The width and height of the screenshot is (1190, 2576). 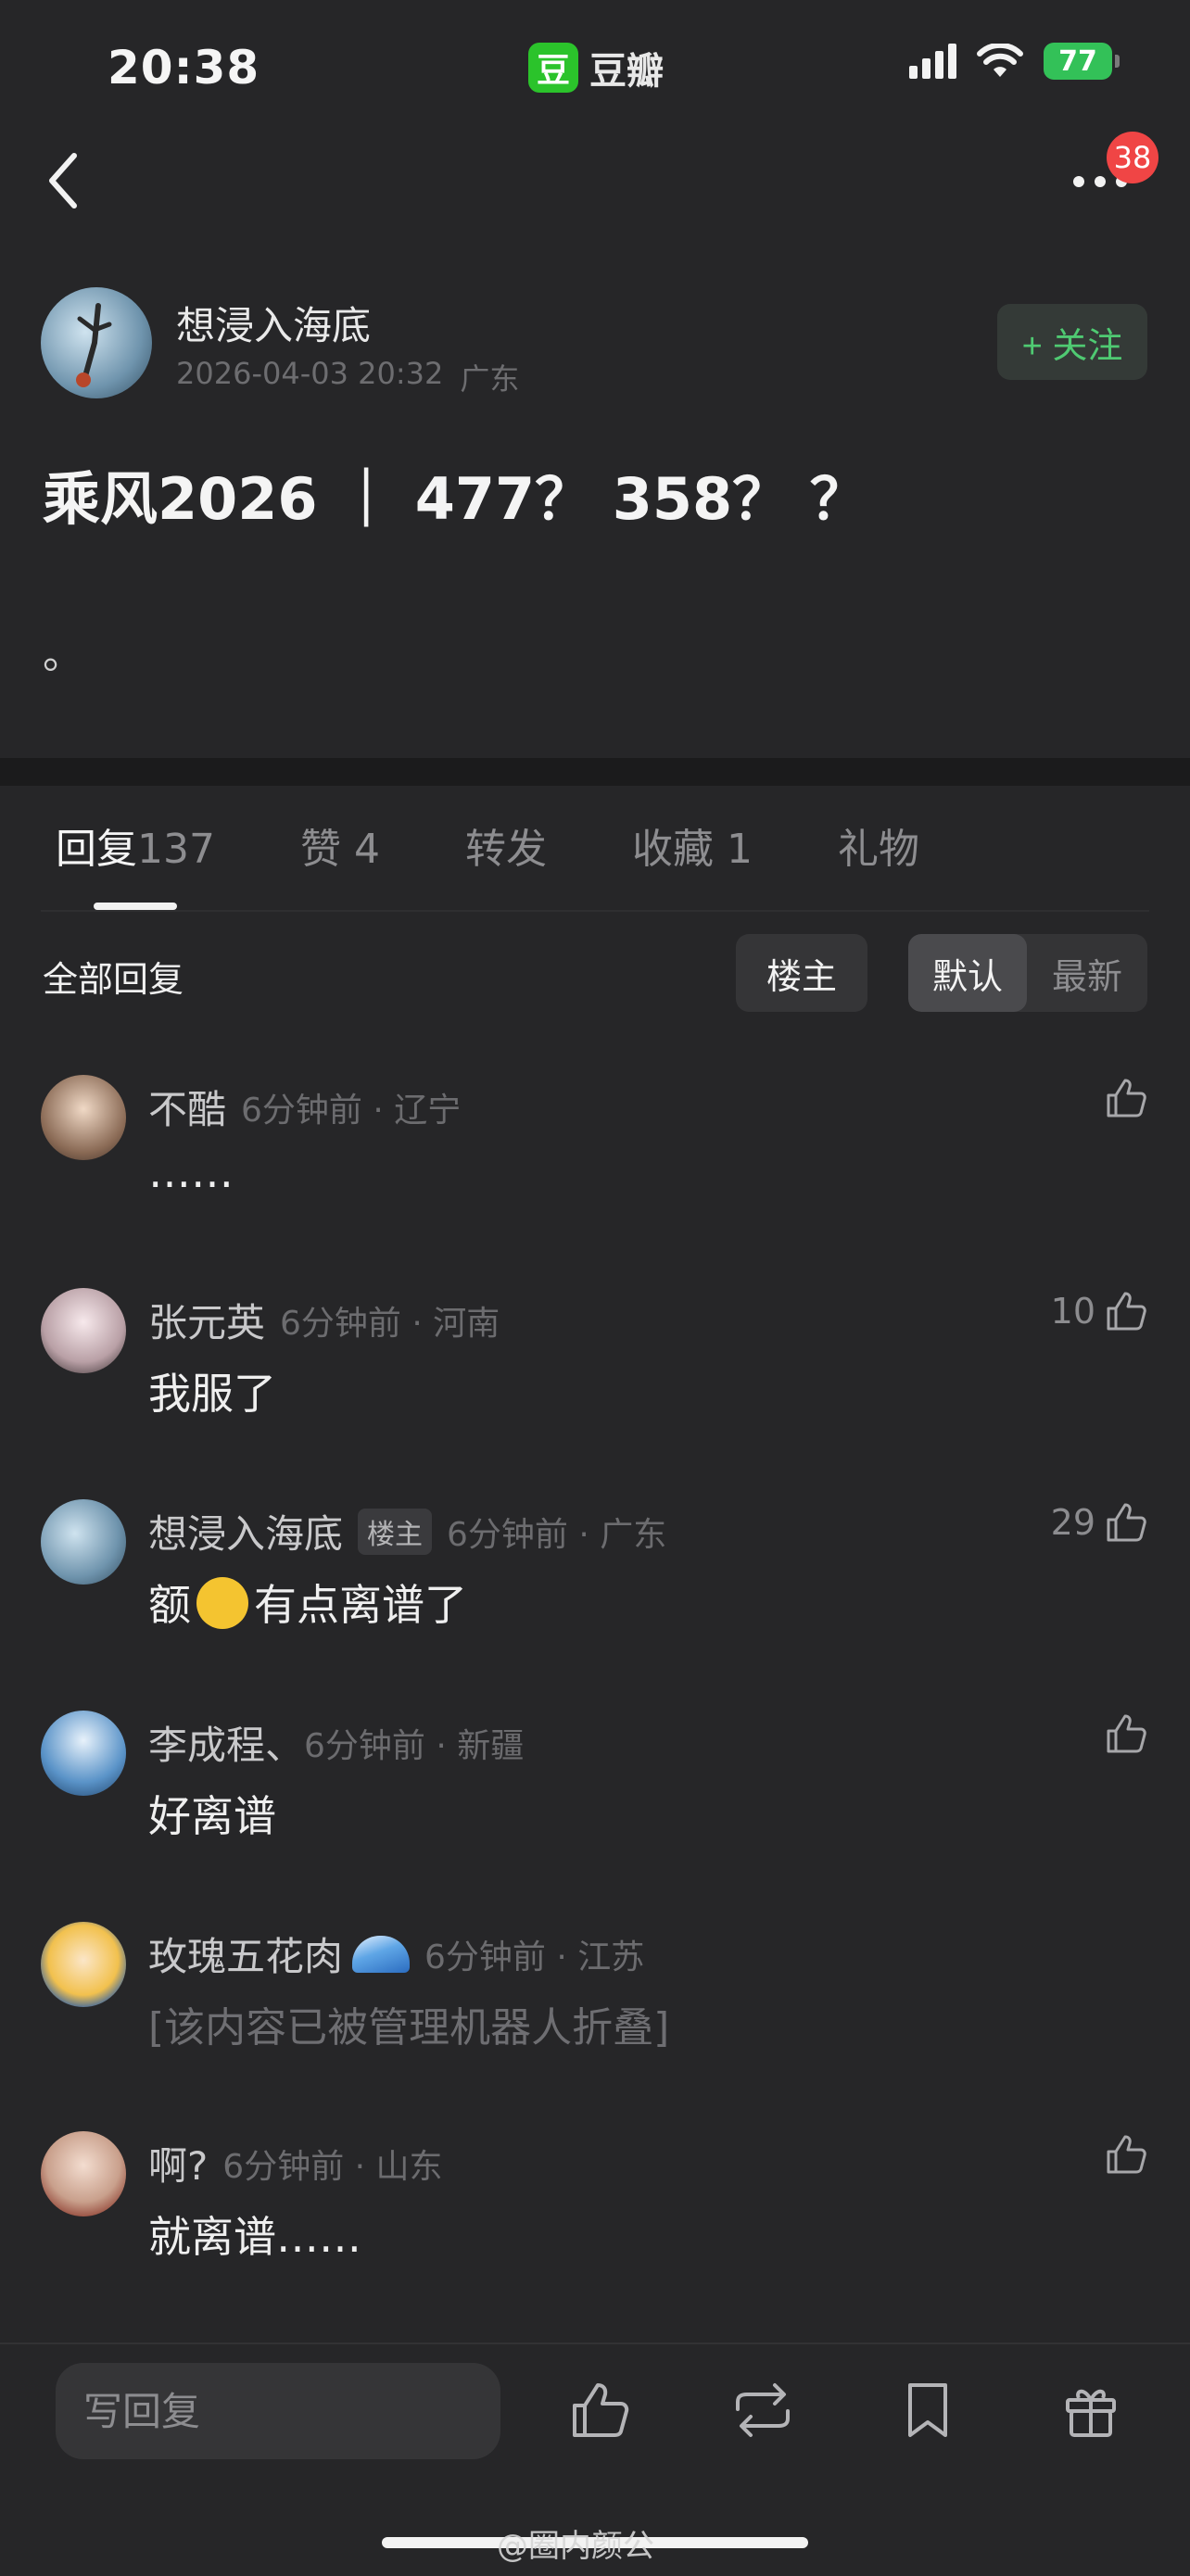 What do you see at coordinates (245, 1954) in the screenshot?
I see `commenter-name: 玫瑰五花肉` at bounding box center [245, 1954].